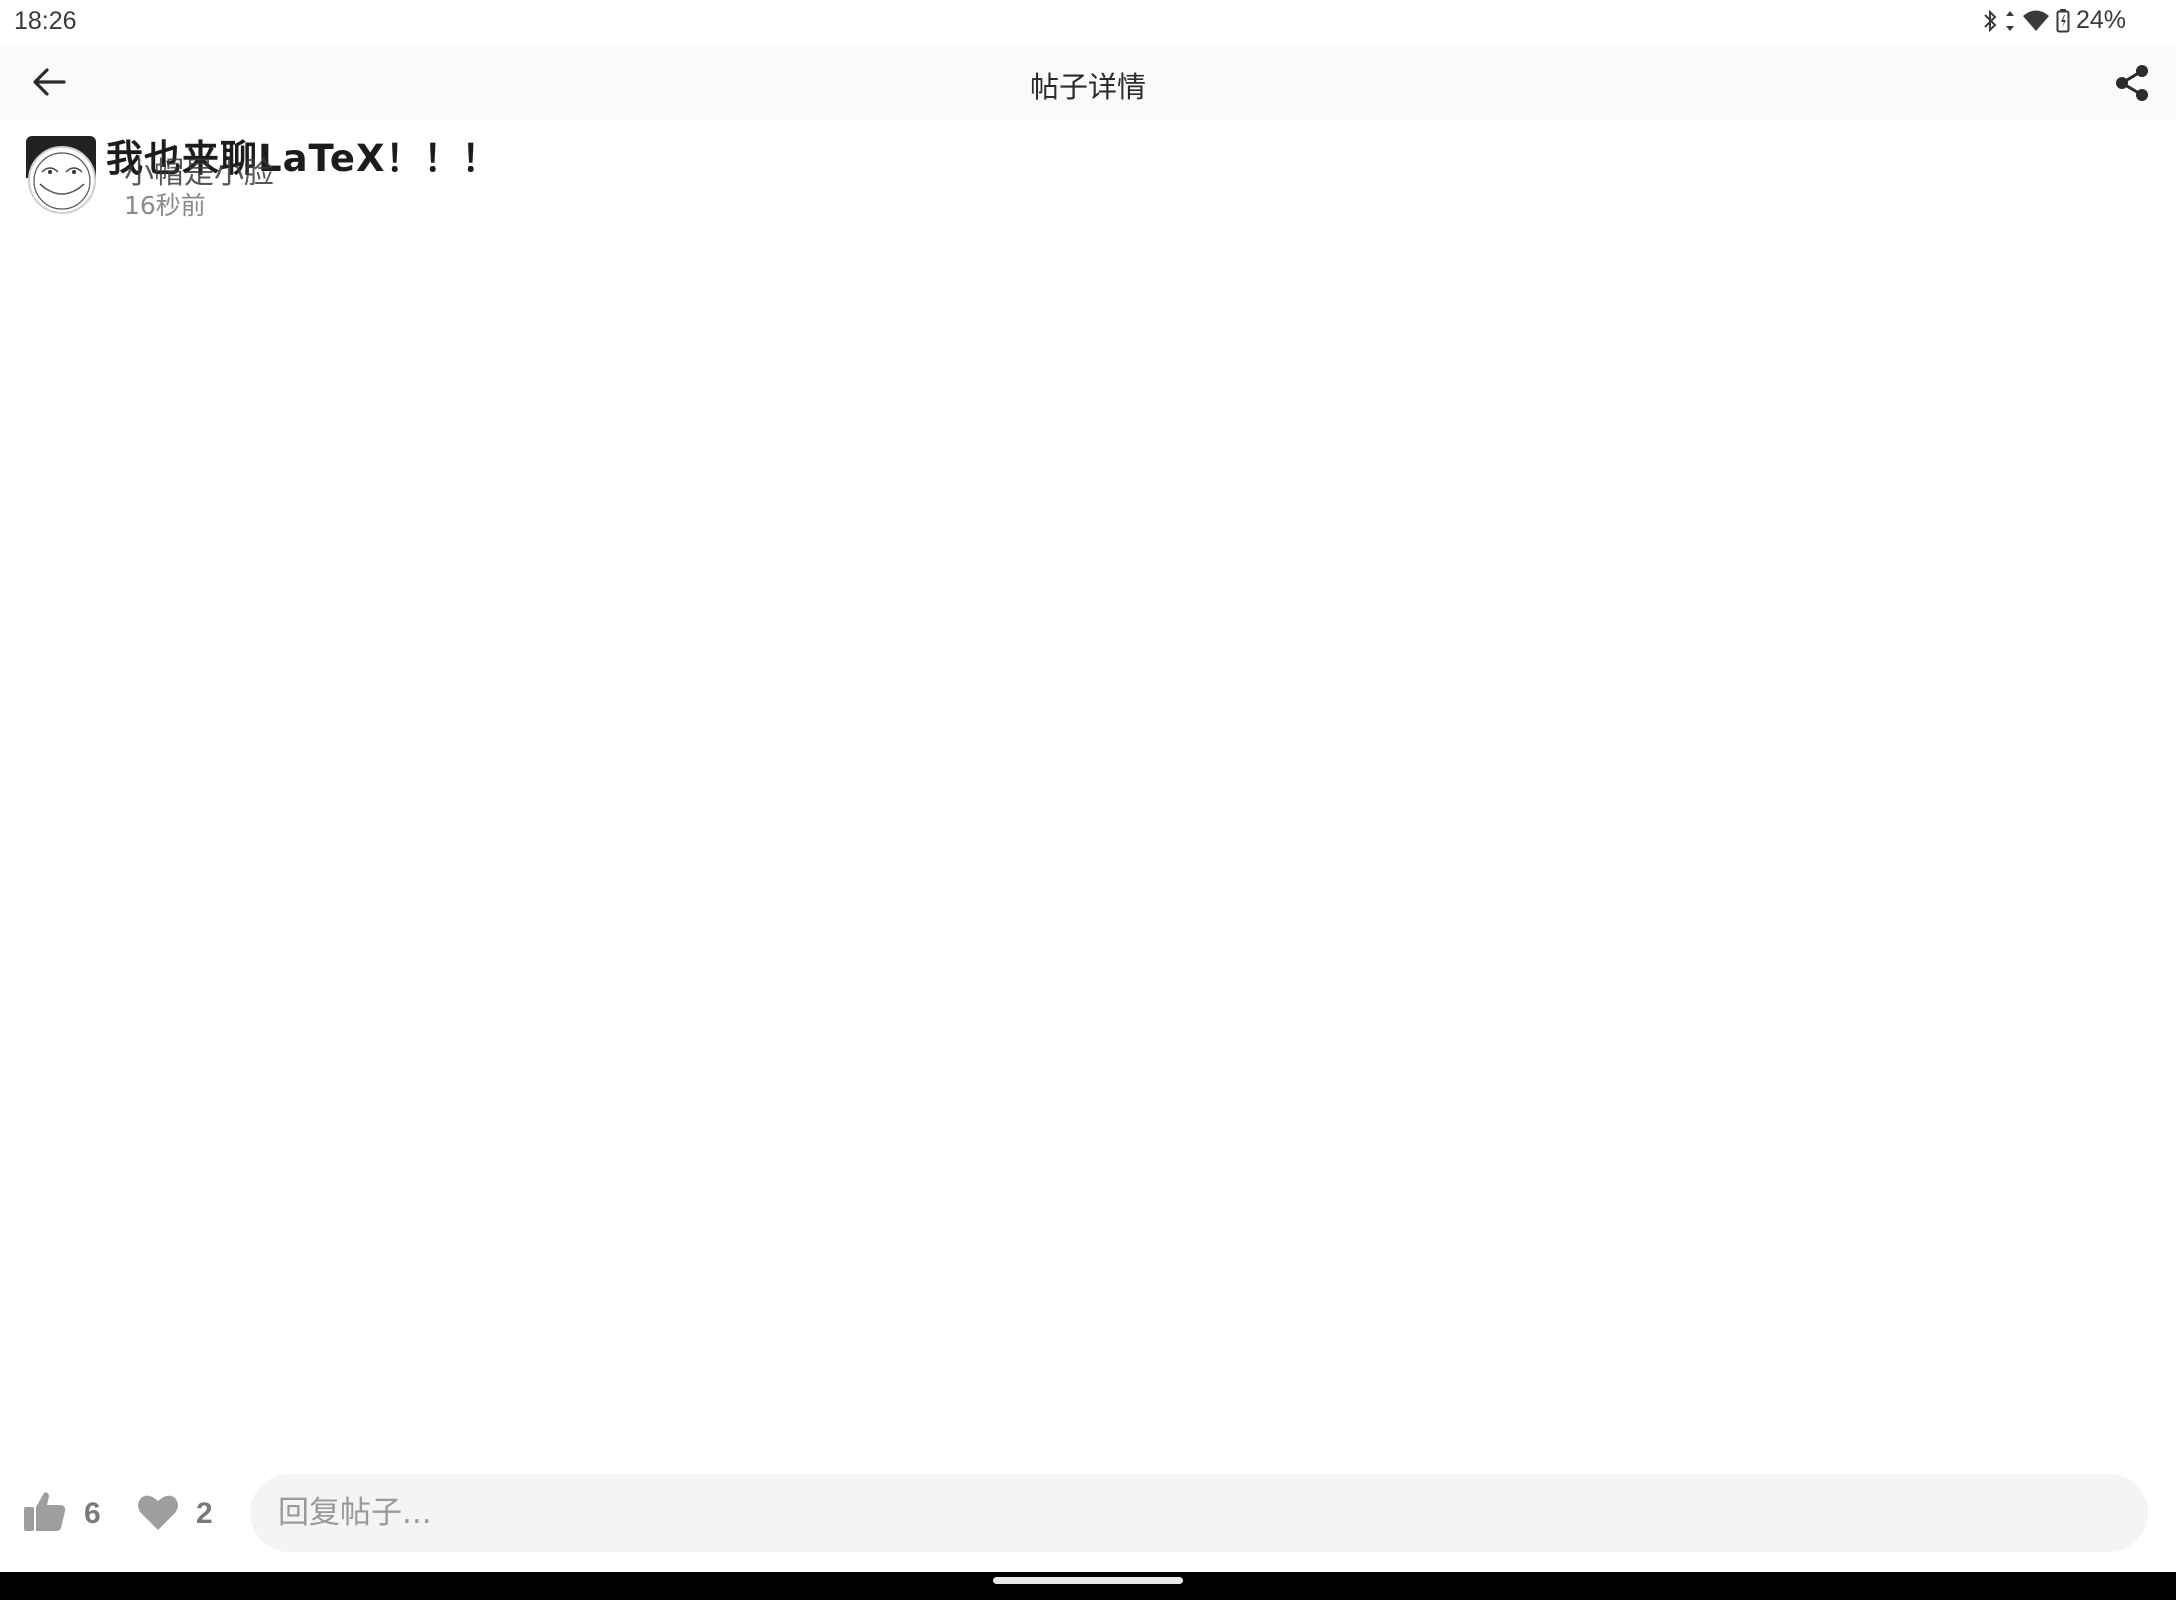 The height and width of the screenshot is (1600, 2176). What do you see at coordinates (92, 1513) in the screenshot?
I see `like-count: 6` at bounding box center [92, 1513].